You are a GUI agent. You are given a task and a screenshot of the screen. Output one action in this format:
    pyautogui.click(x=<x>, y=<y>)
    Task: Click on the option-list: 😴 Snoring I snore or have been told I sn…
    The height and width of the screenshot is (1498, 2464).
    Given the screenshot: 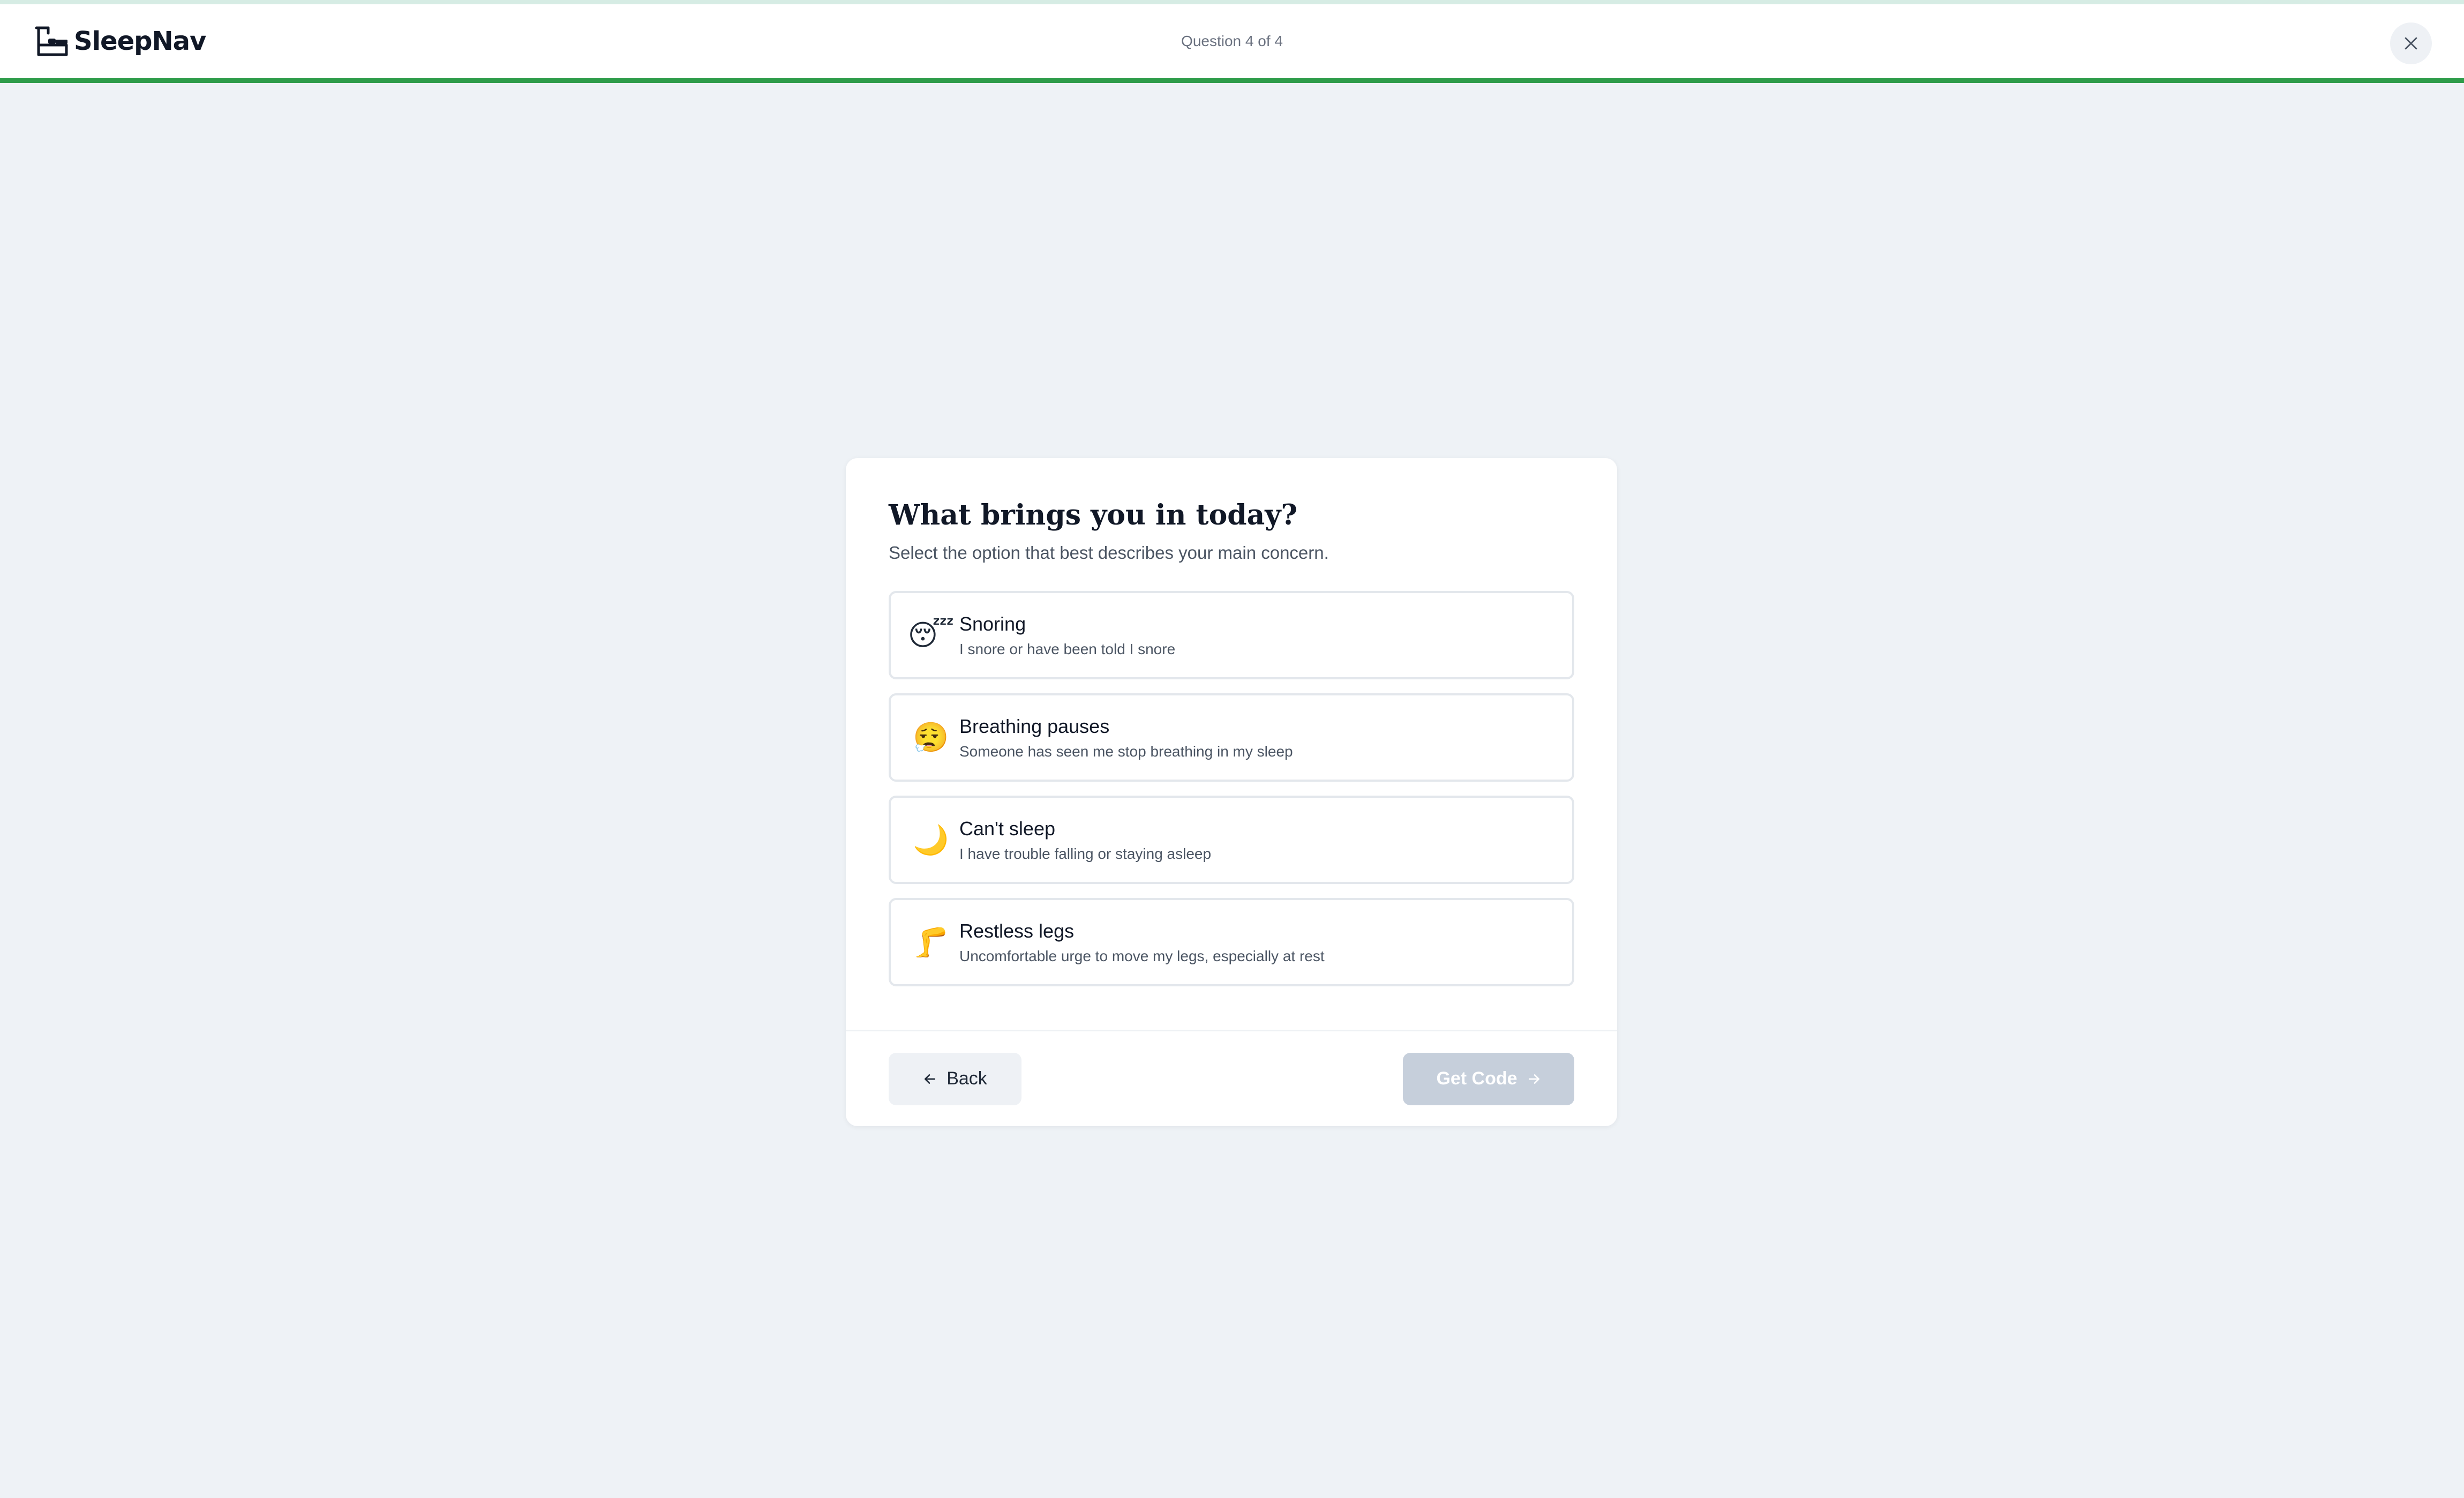 What is the action you would take?
    pyautogui.click(x=1231, y=789)
    